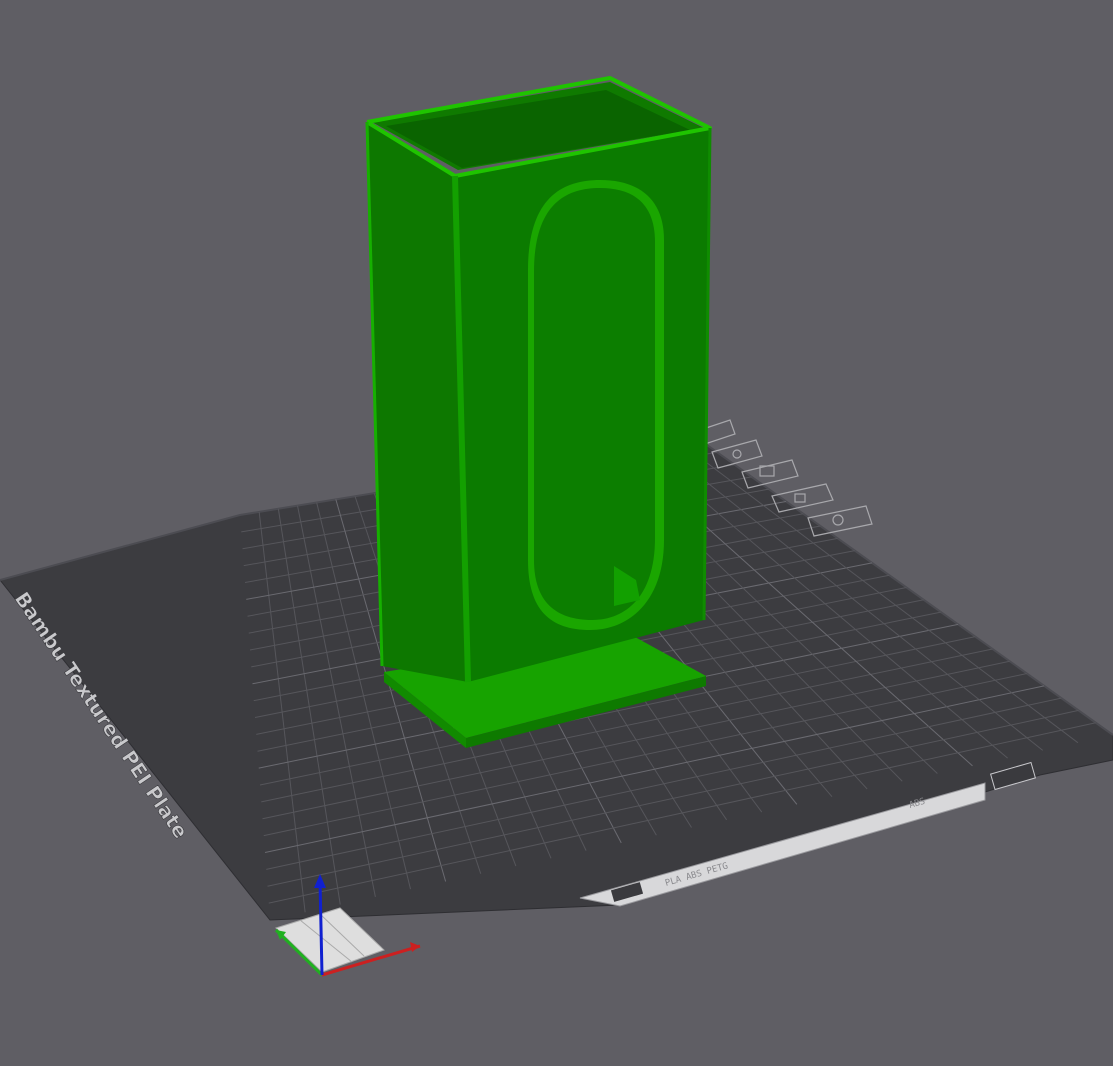  What do you see at coordinates (321, 927) in the screenshot?
I see `z-axis` at bounding box center [321, 927].